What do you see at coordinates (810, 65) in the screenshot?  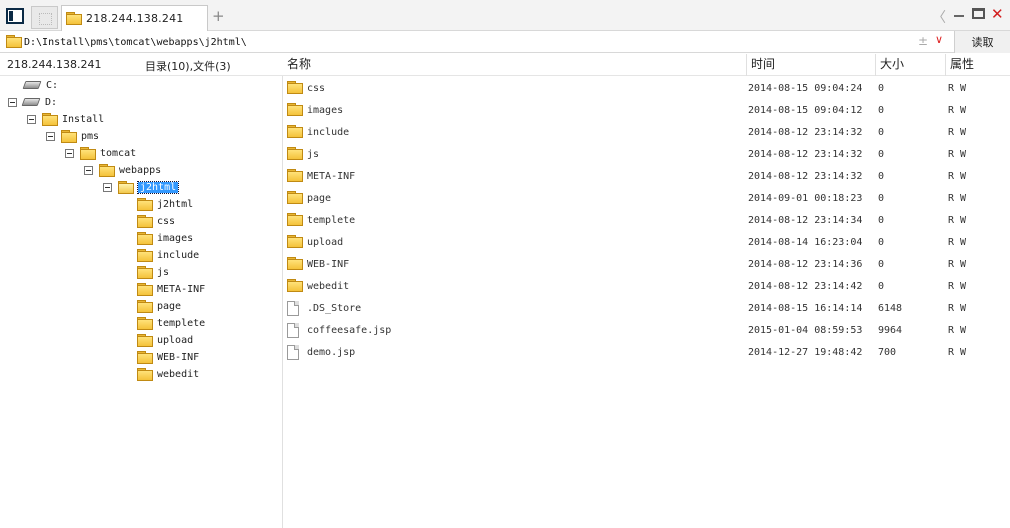 I see `column-time: 时间` at bounding box center [810, 65].